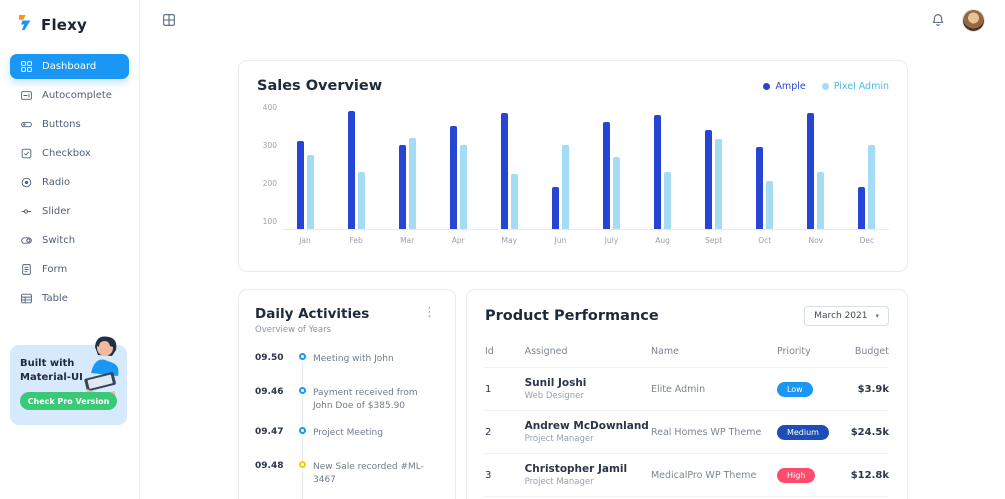  I want to click on chevron-down-icon: ▾, so click(877, 316).